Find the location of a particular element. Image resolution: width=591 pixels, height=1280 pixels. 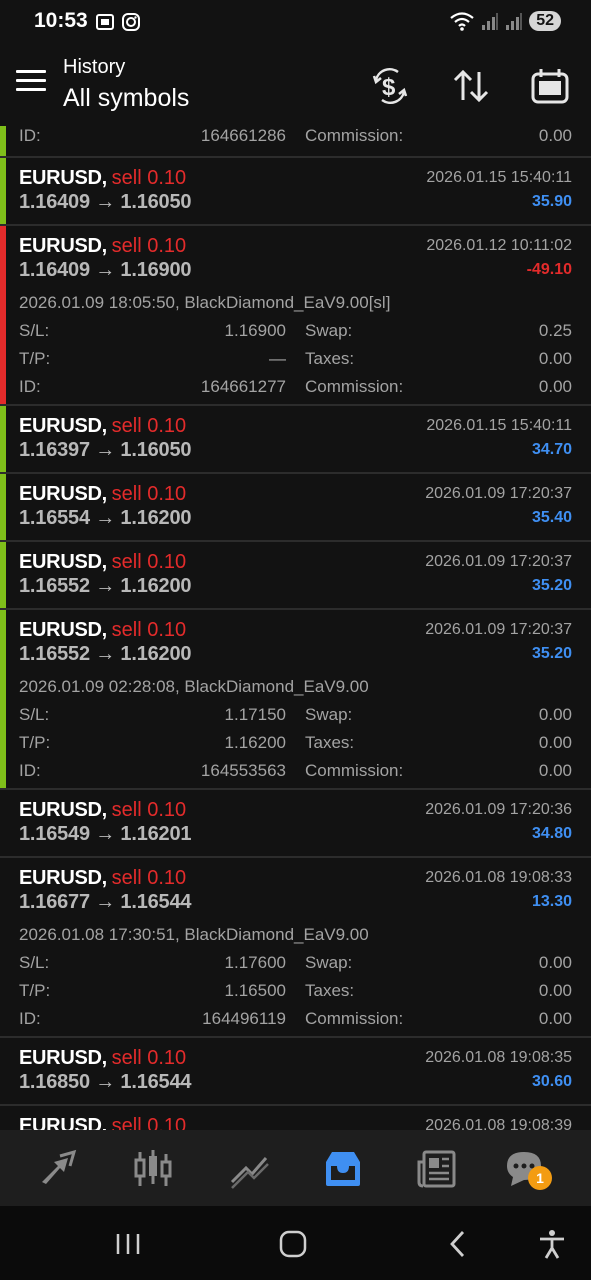

order-id: 164553563 is located at coordinates (243, 770).